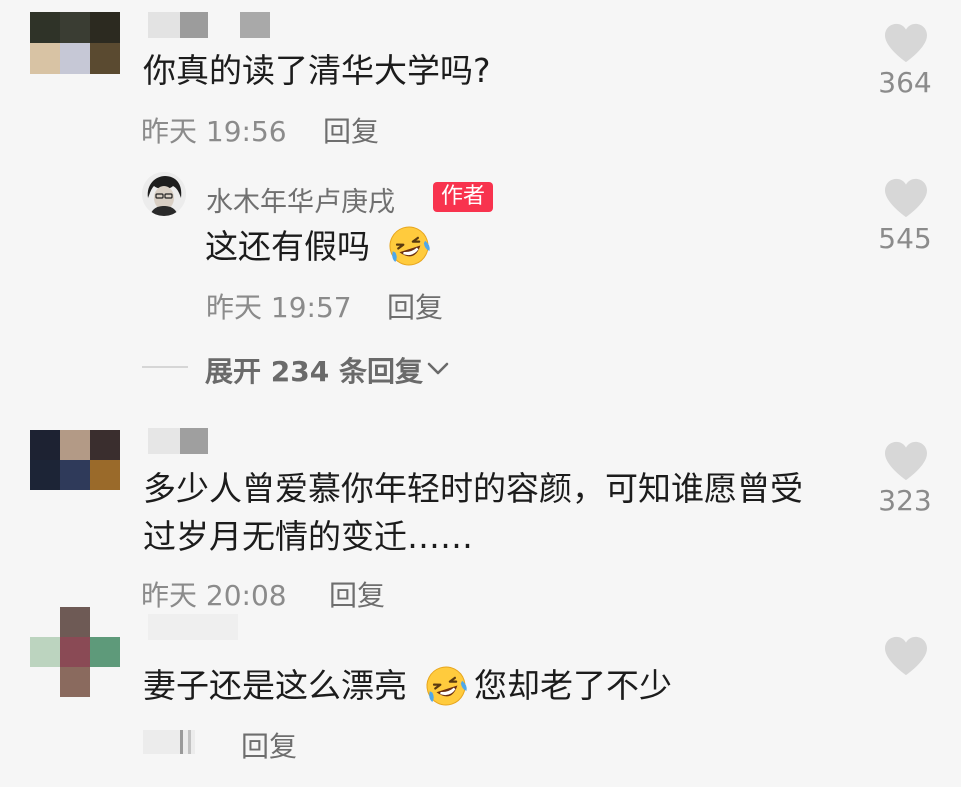 The width and height of the screenshot is (961, 787). I want to click on reply-time: 昨天 19:57, so click(279, 307).